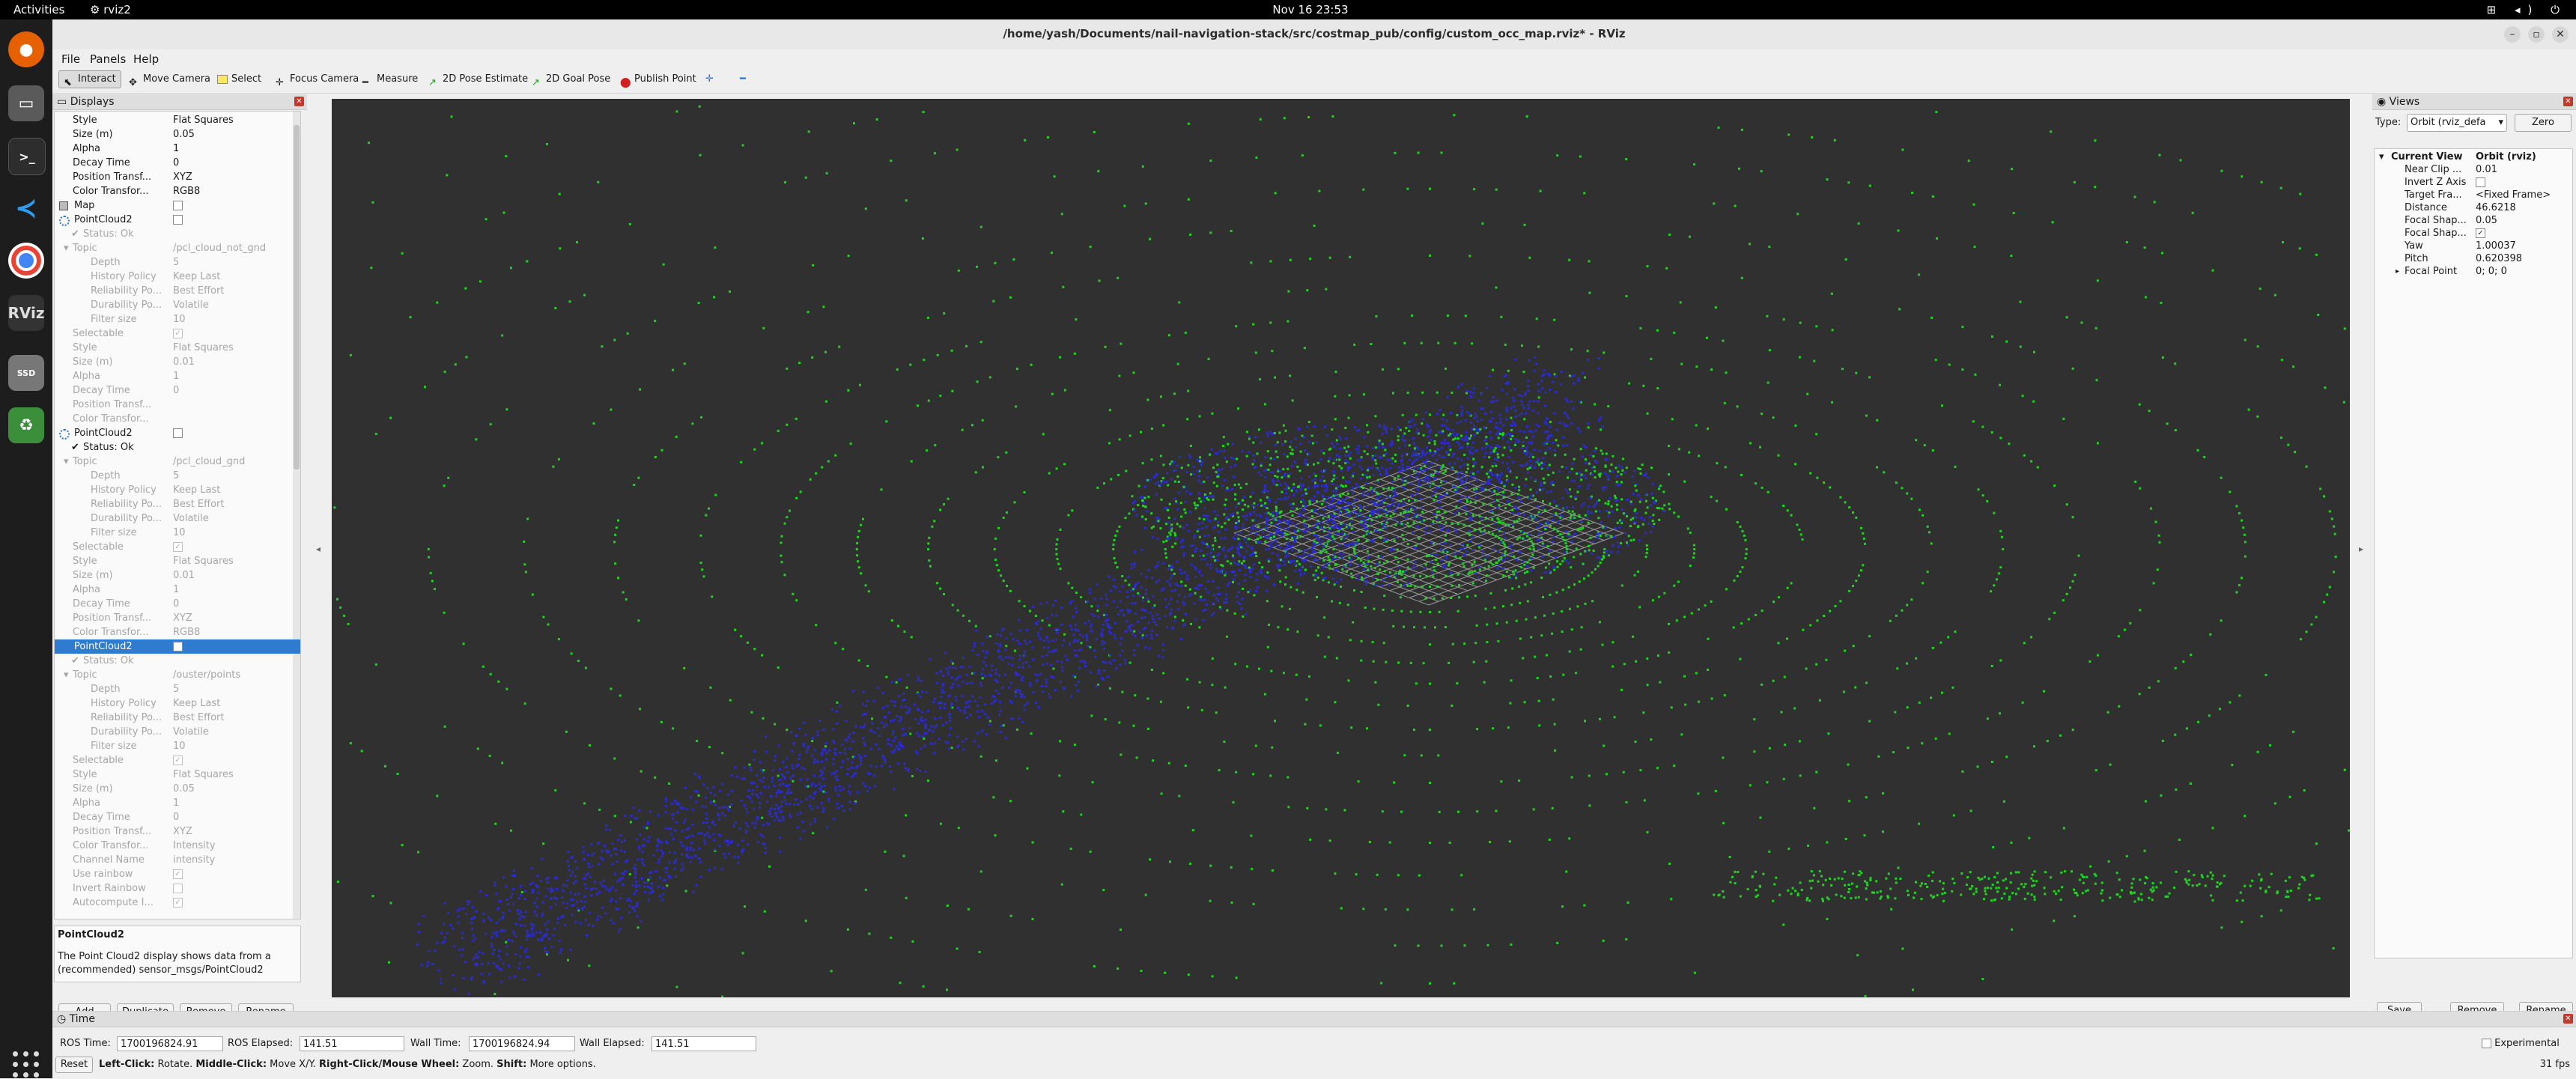 This screenshot has height=1079, width=2576. Describe the element at coordinates (235, 675) in the screenshot. I see `property-value: /ouster/points` at that location.